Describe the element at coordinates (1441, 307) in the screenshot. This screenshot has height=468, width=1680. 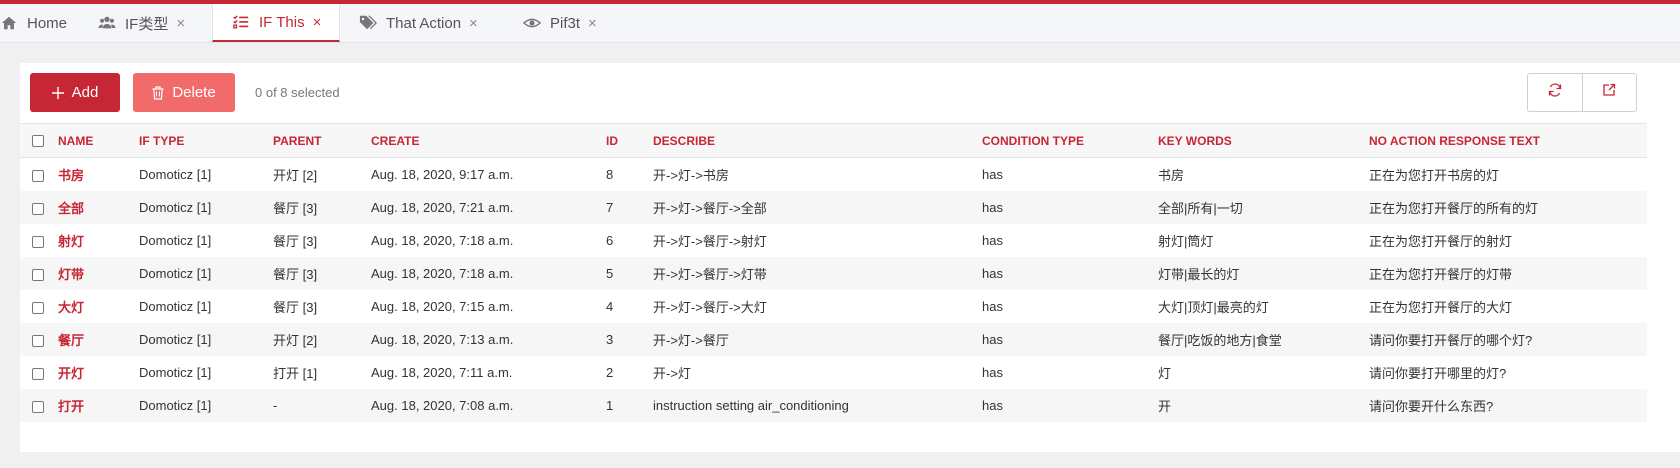
I see `cell-response-text: 正在为您打开餐厅的大灯` at that location.